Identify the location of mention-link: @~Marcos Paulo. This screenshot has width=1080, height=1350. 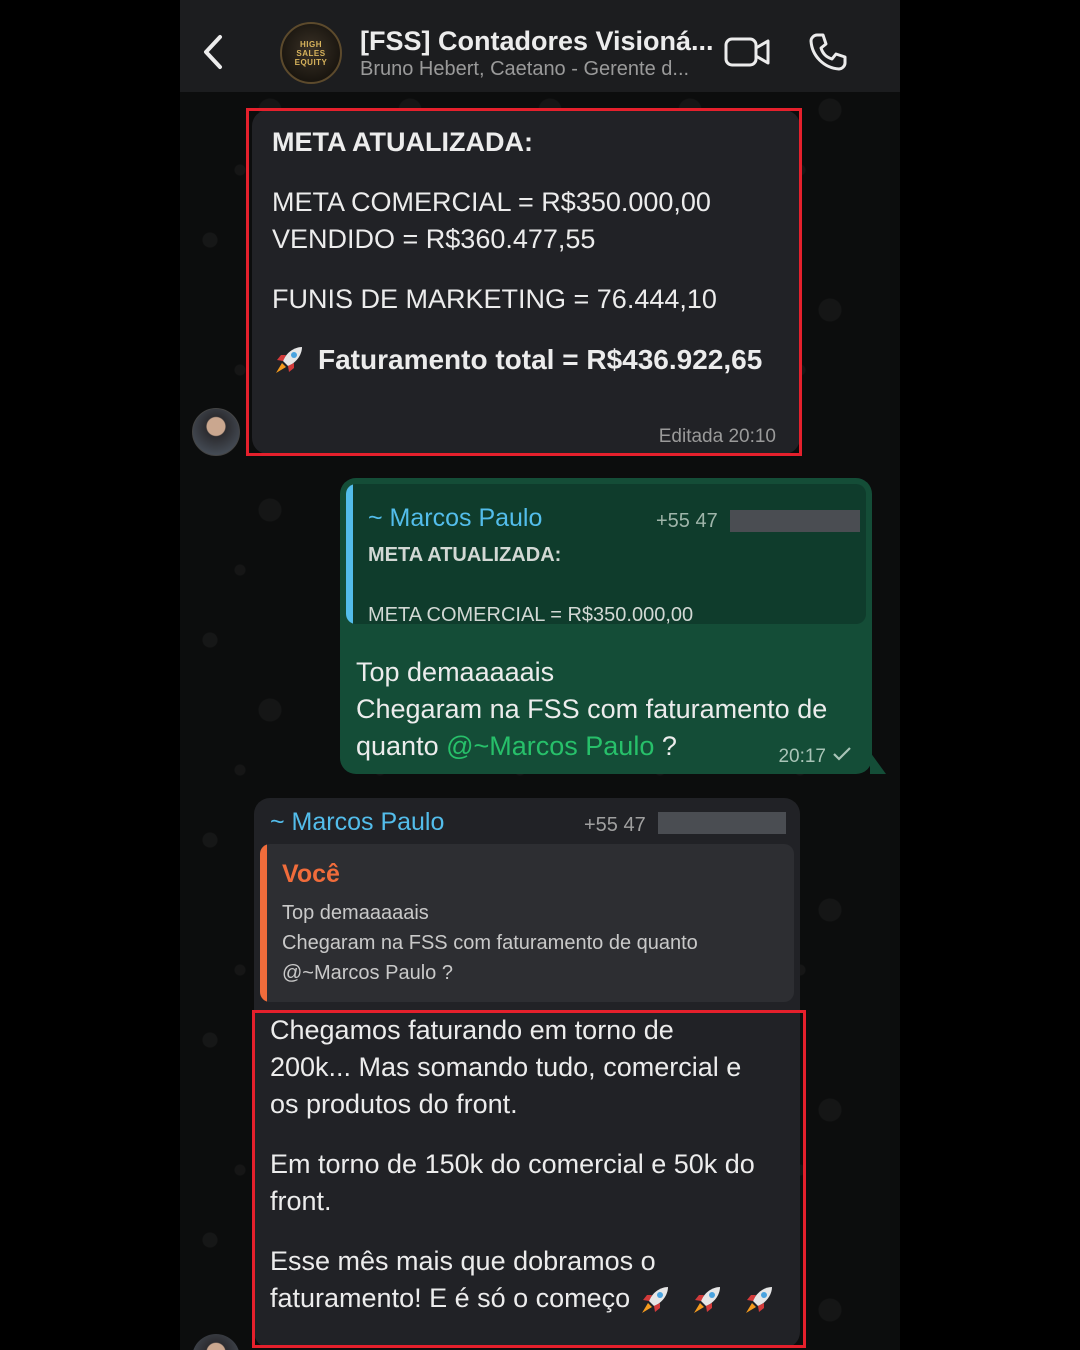
(550, 746).